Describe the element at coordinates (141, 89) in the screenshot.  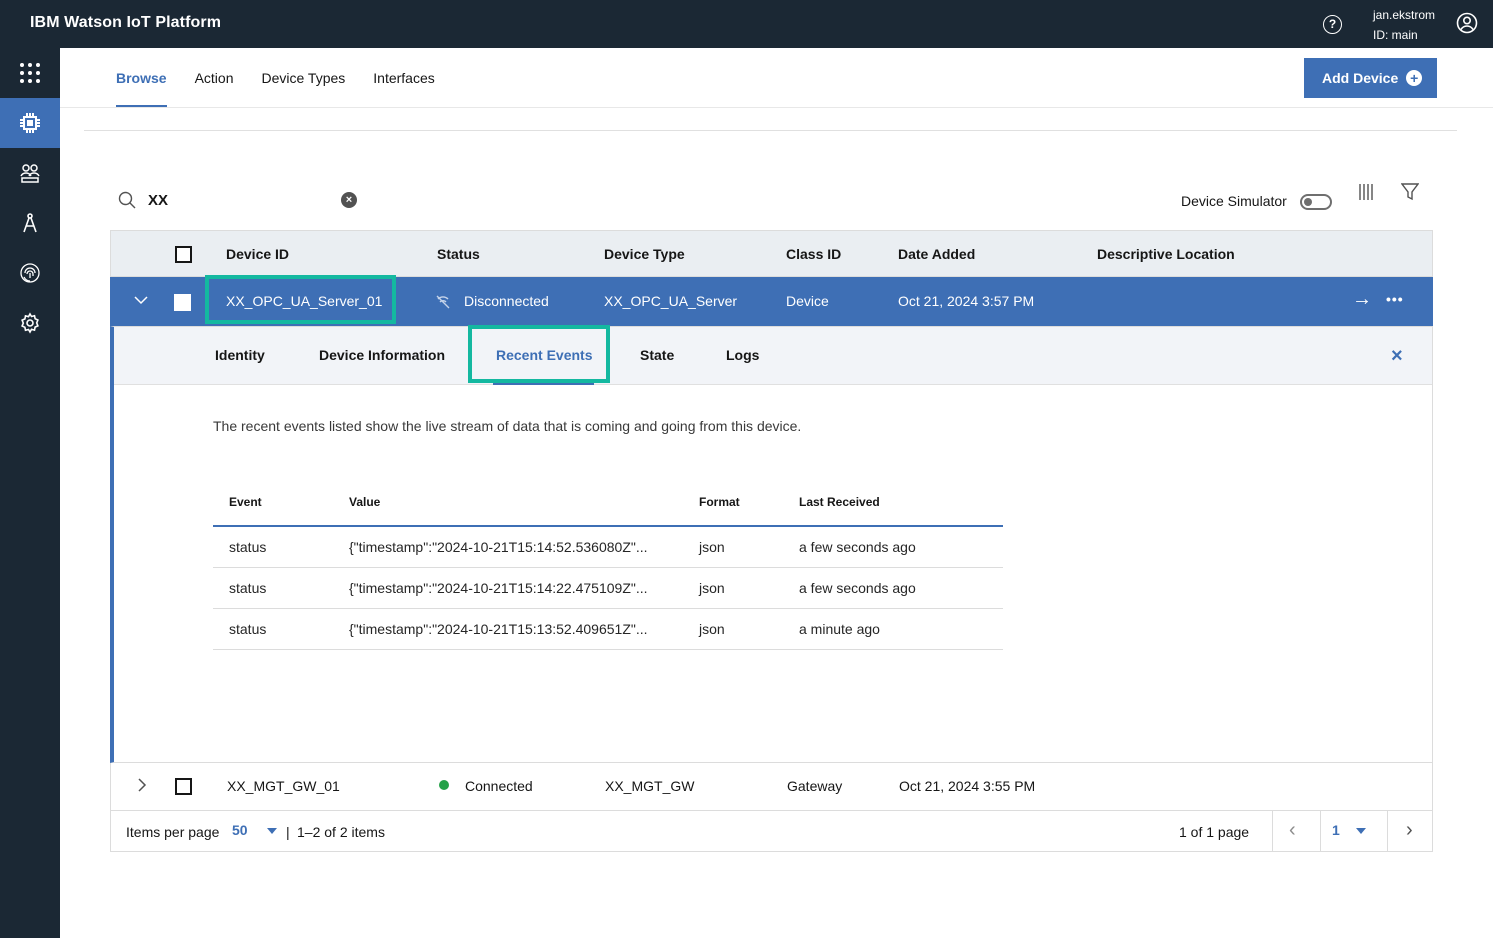
I see `tab-browse: Browse` at that location.